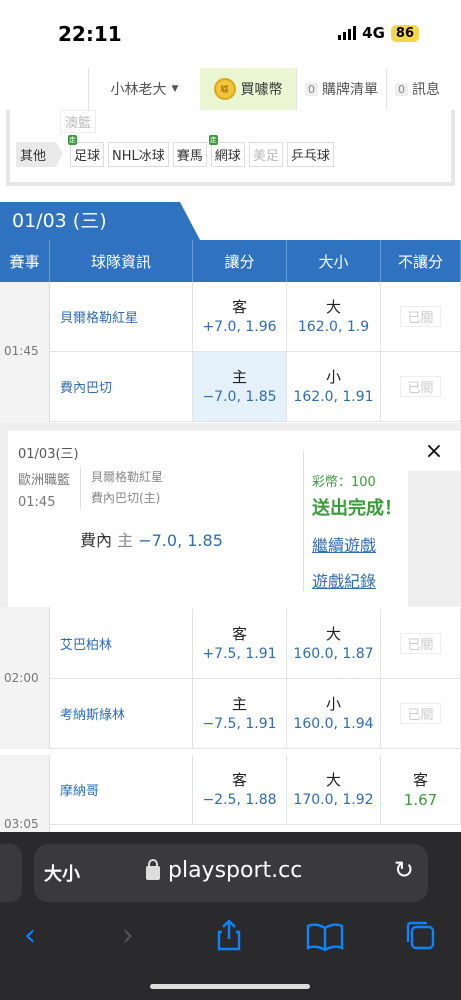  I want to click on user-name: 小林老大, so click(138, 90).